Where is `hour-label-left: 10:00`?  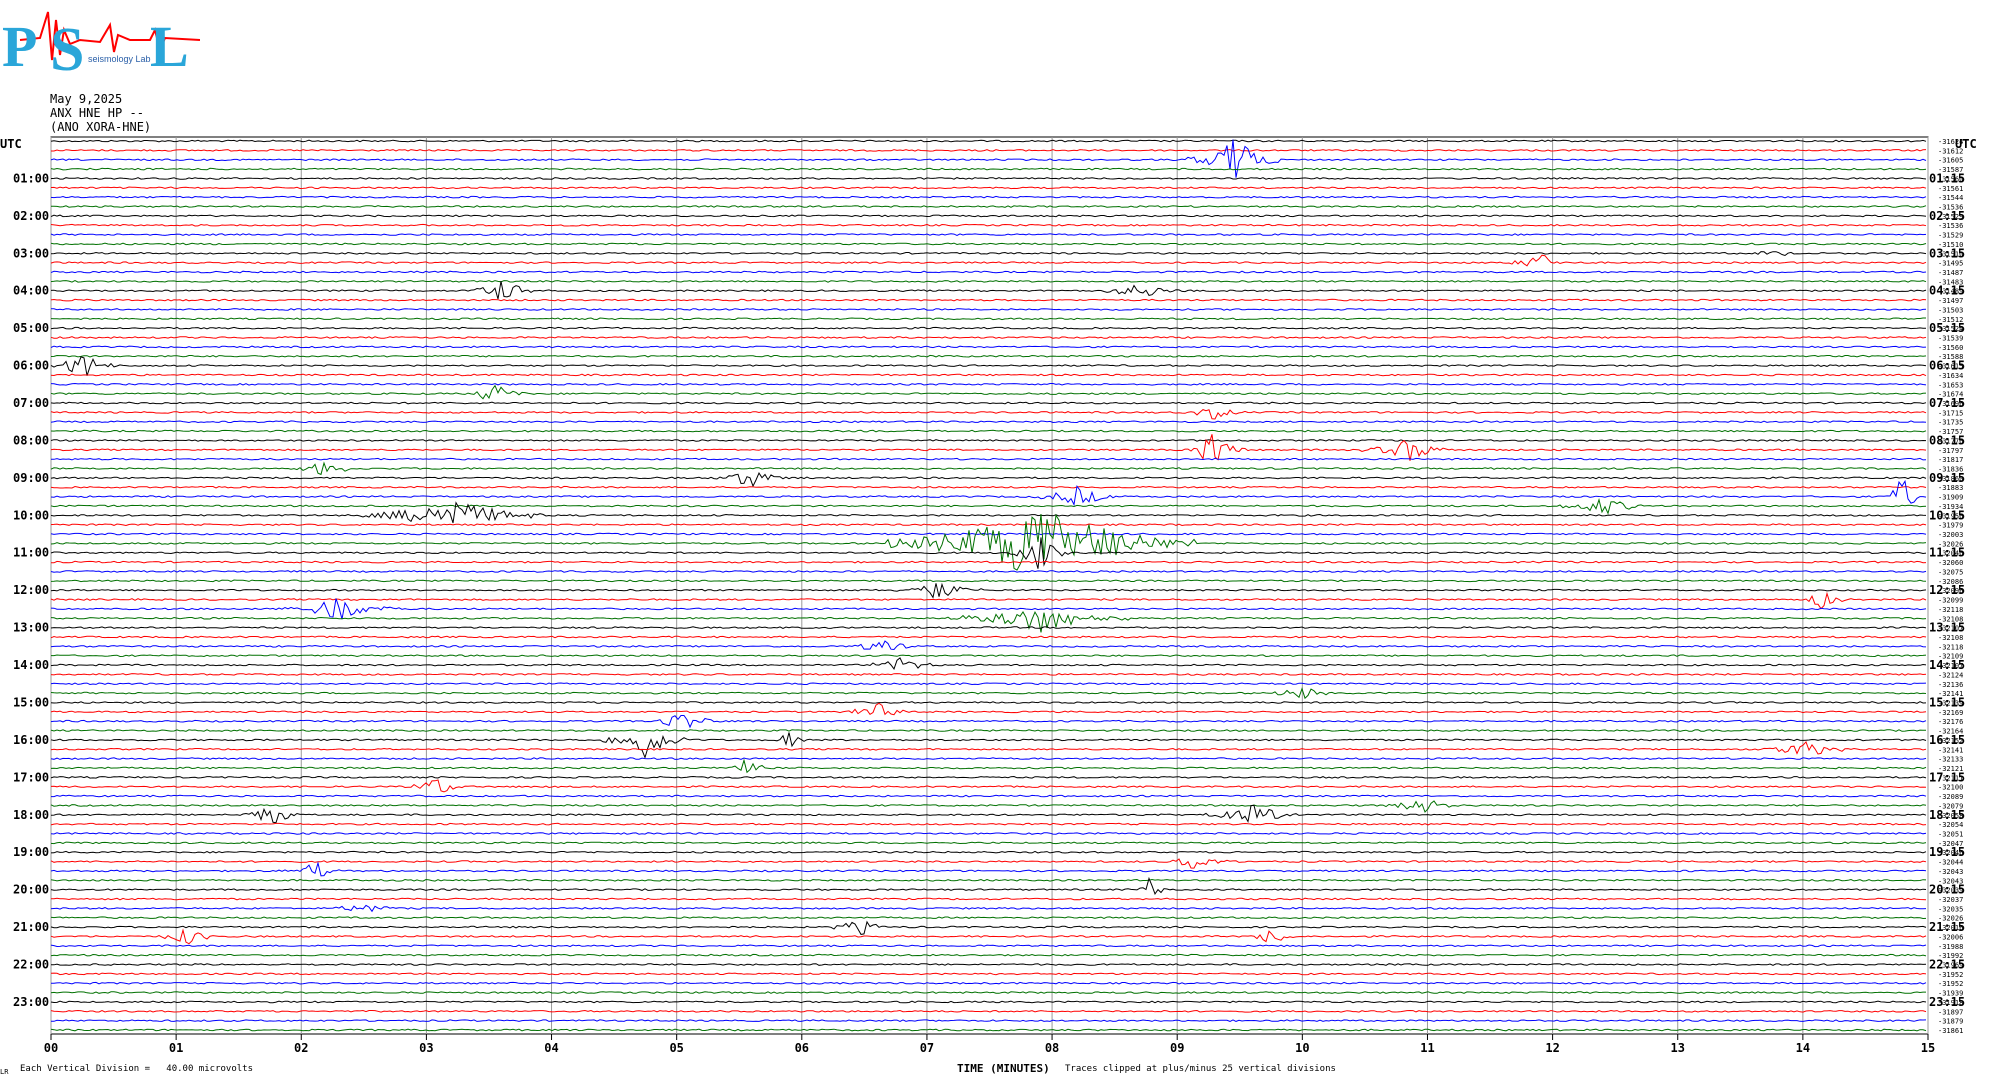 hour-label-left: 10:00 is located at coordinates (31, 515).